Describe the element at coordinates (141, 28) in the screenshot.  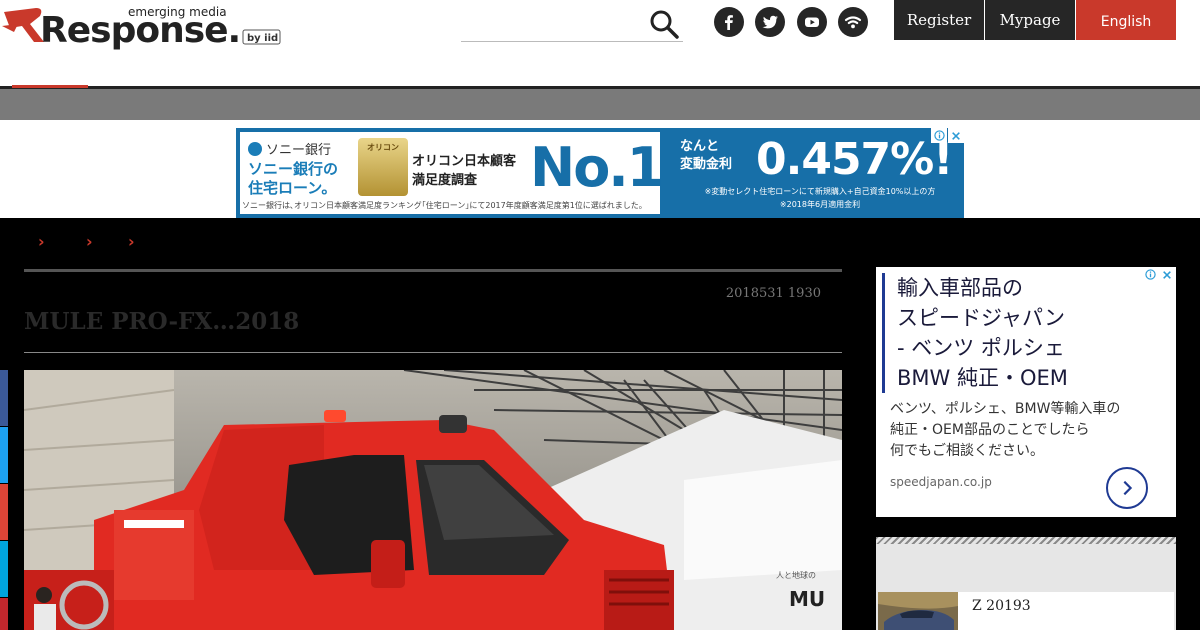
I see `response-logo: Response. emerging media by iid` at that location.